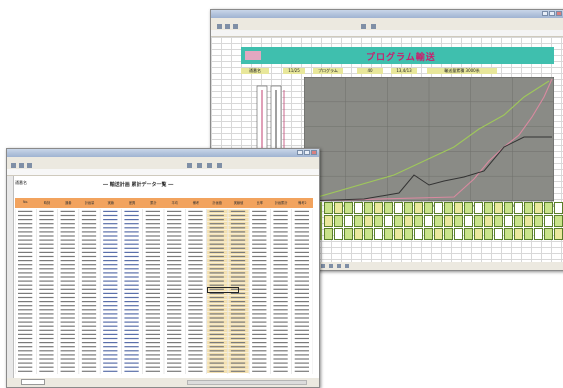 This screenshot has height=388, width=563. I want to click on column-header: 備考2, so click(302, 202).